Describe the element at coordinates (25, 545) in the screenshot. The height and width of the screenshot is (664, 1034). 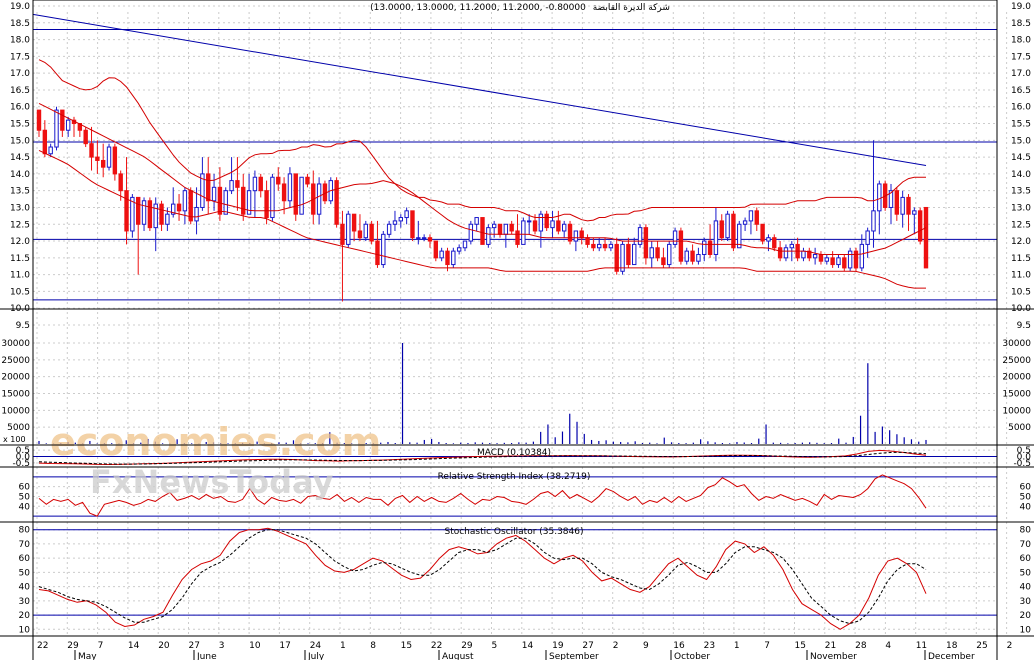
I see `stochastic-tick-left: 70` at that location.